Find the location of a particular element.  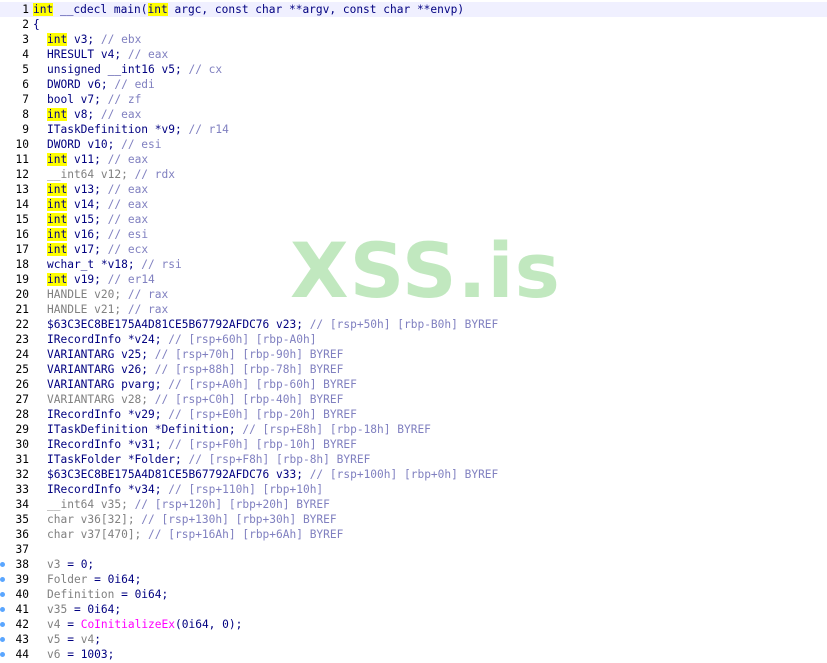

code-line: 16 int v16; // esi is located at coordinates (74, 234).